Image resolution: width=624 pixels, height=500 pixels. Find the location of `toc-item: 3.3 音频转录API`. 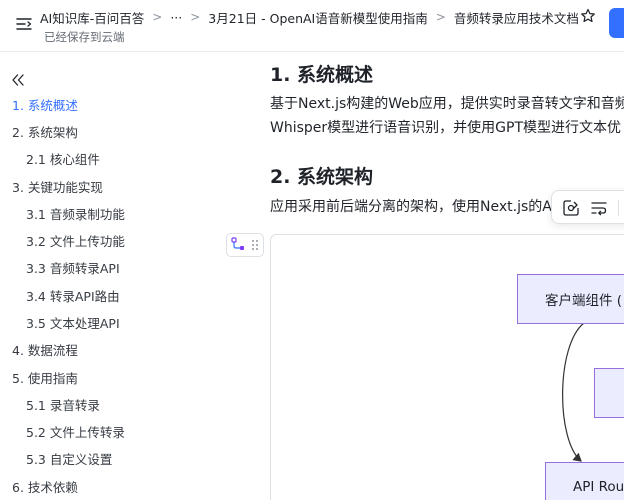

toc-item: 3.3 音频转录API is located at coordinates (73, 269).